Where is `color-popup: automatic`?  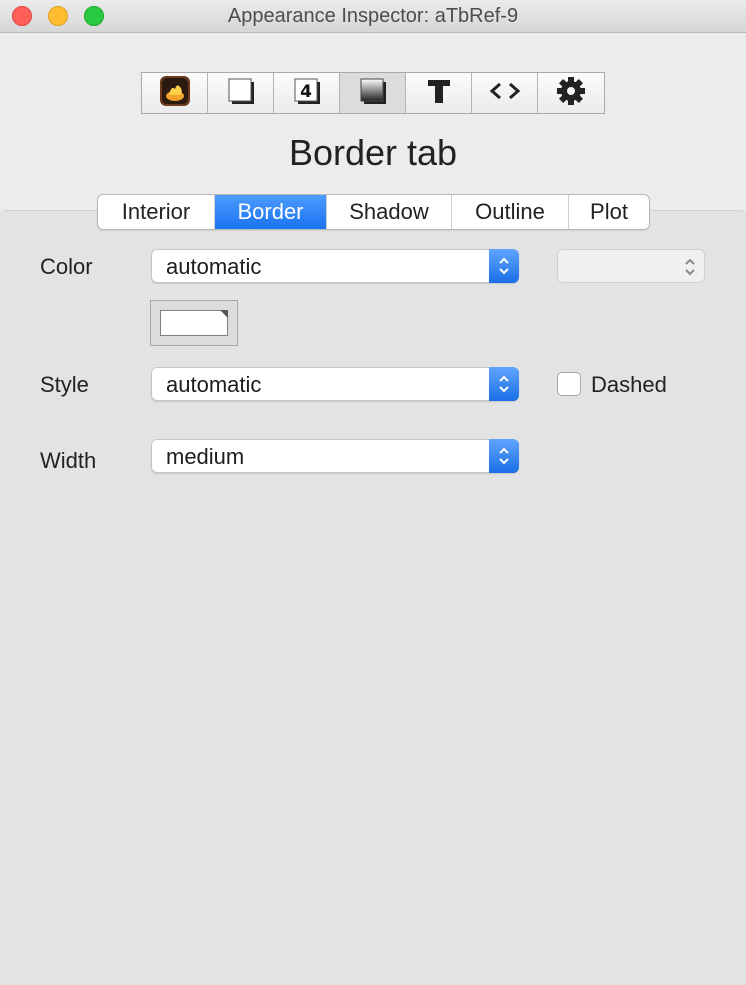
color-popup: automatic is located at coordinates (335, 266).